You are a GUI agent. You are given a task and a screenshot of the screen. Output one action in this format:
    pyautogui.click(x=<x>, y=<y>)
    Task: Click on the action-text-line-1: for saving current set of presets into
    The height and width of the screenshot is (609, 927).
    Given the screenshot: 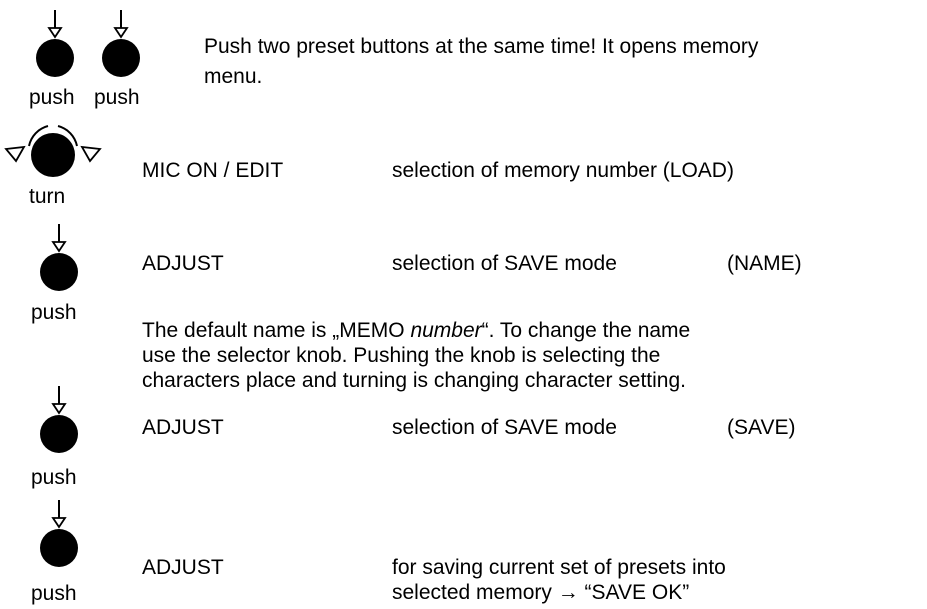 What is the action you would take?
    pyautogui.click(x=559, y=567)
    